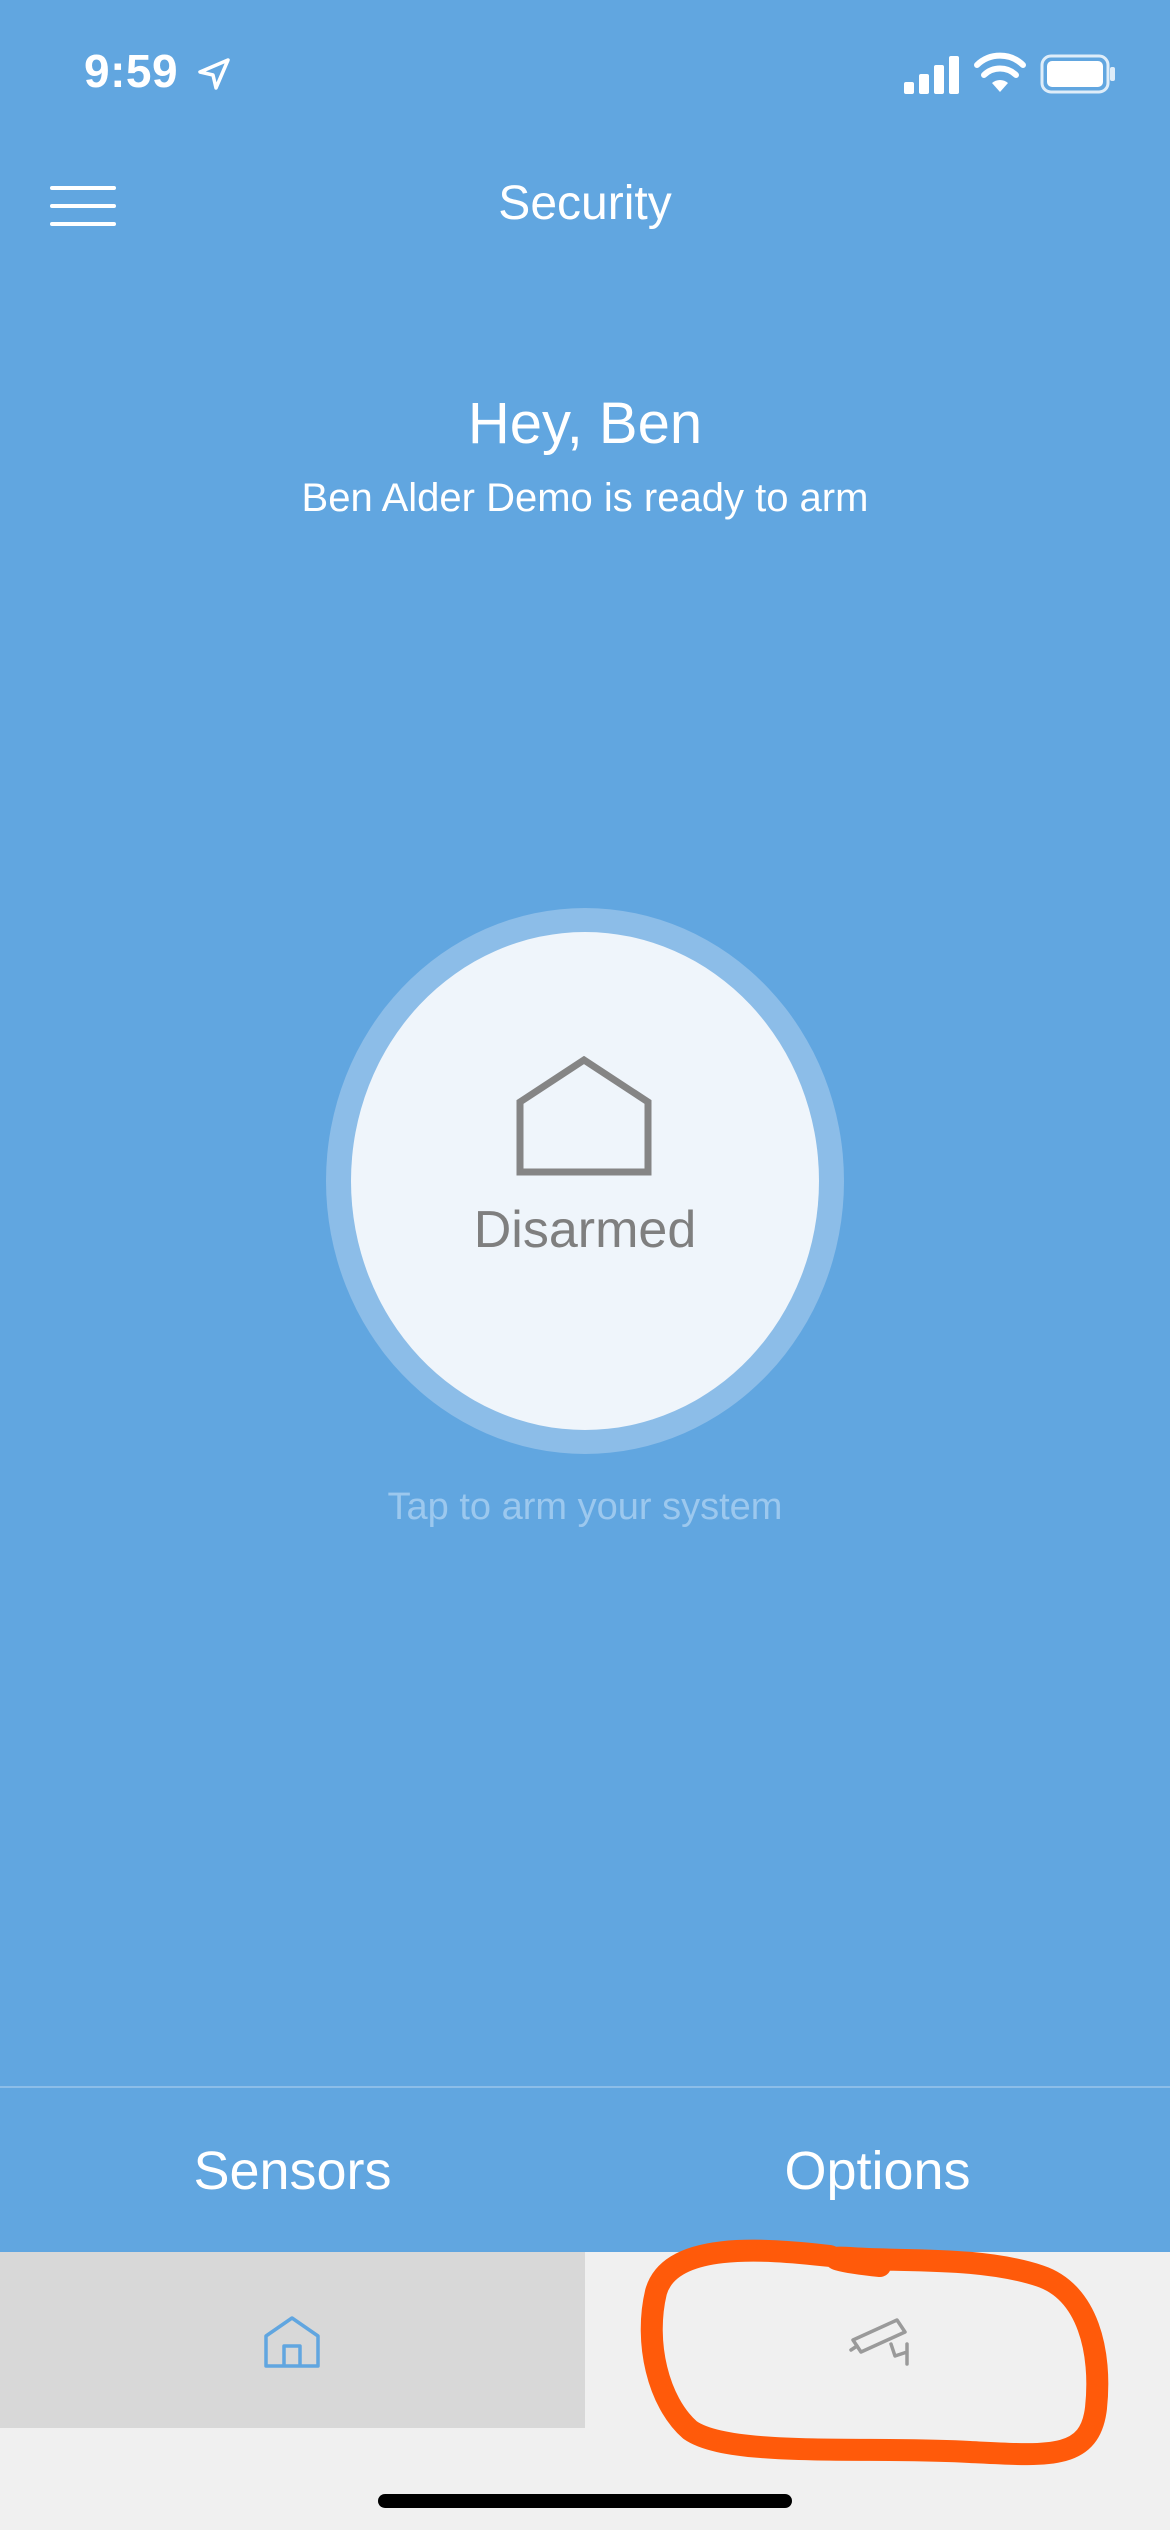  I want to click on battery-icon, so click(1077, 74).